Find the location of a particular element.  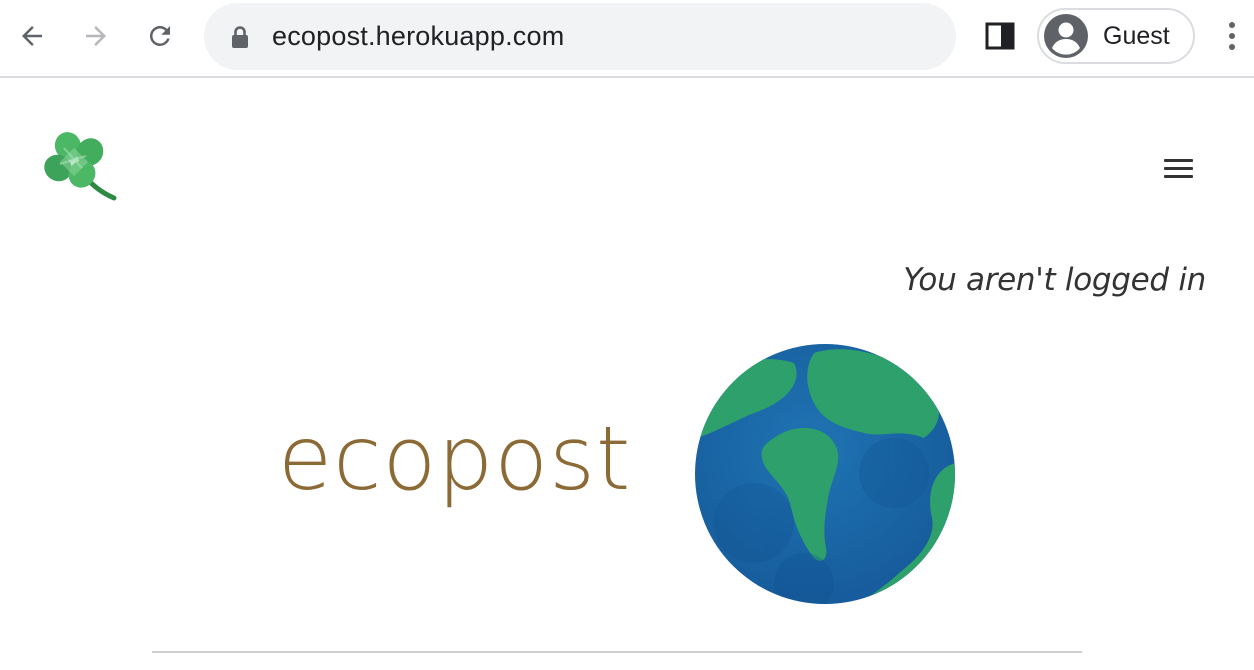

hamburger-menu-icon is located at coordinates (1178, 169).